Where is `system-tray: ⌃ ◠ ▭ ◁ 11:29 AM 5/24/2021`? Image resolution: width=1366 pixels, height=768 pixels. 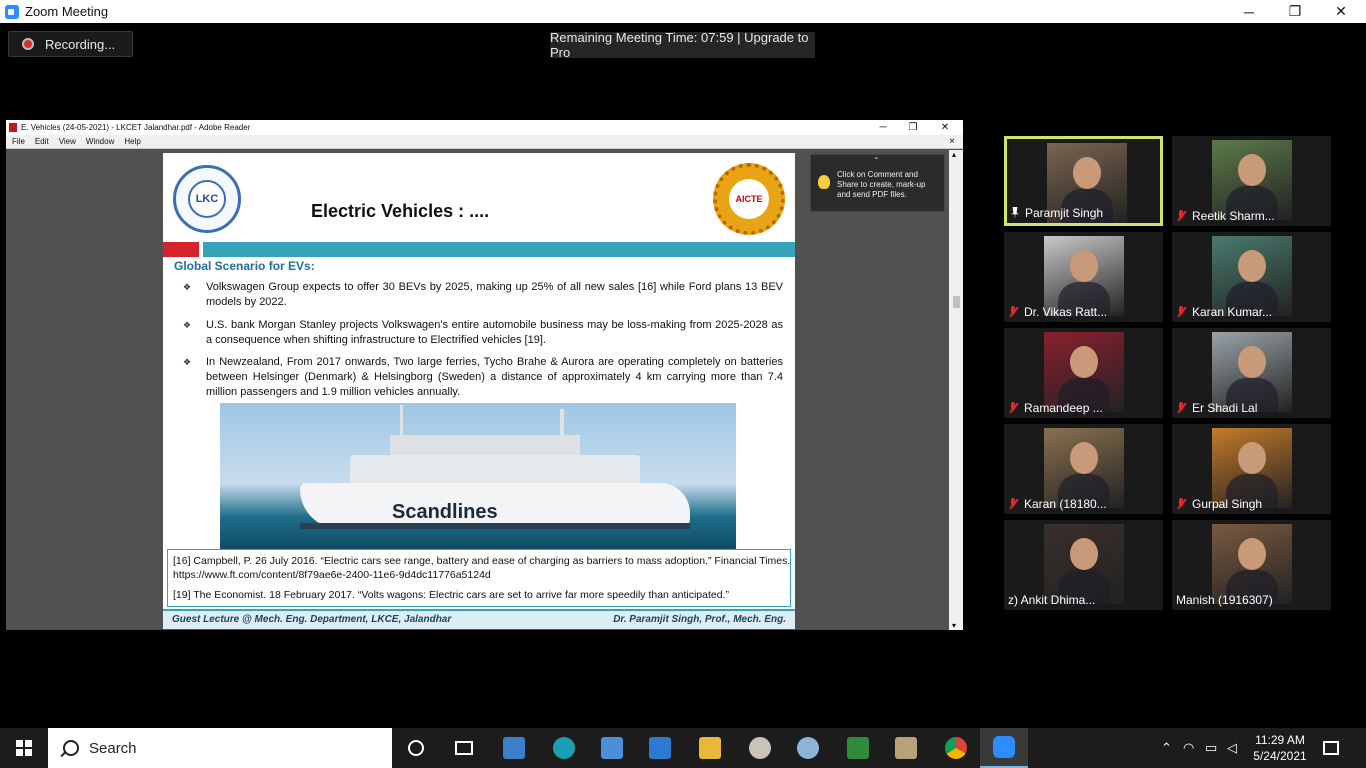
system-tray: ⌃ ◠ ▭ ◁ 11:29 AM 5/24/2021 is located at coordinates (1258, 748).